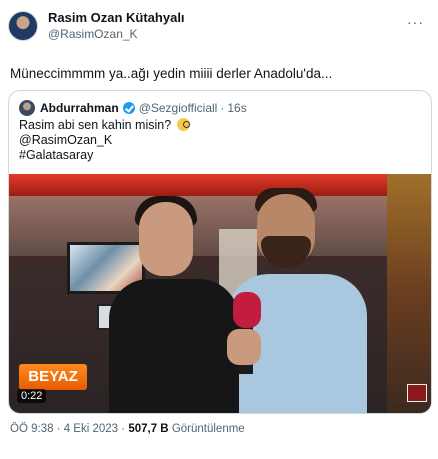 This screenshot has height=459, width=438. Describe the element at coordinates (104, 155) in the screenshot. I see `quoted-line-hashtag: #Galatasaray` at that location.